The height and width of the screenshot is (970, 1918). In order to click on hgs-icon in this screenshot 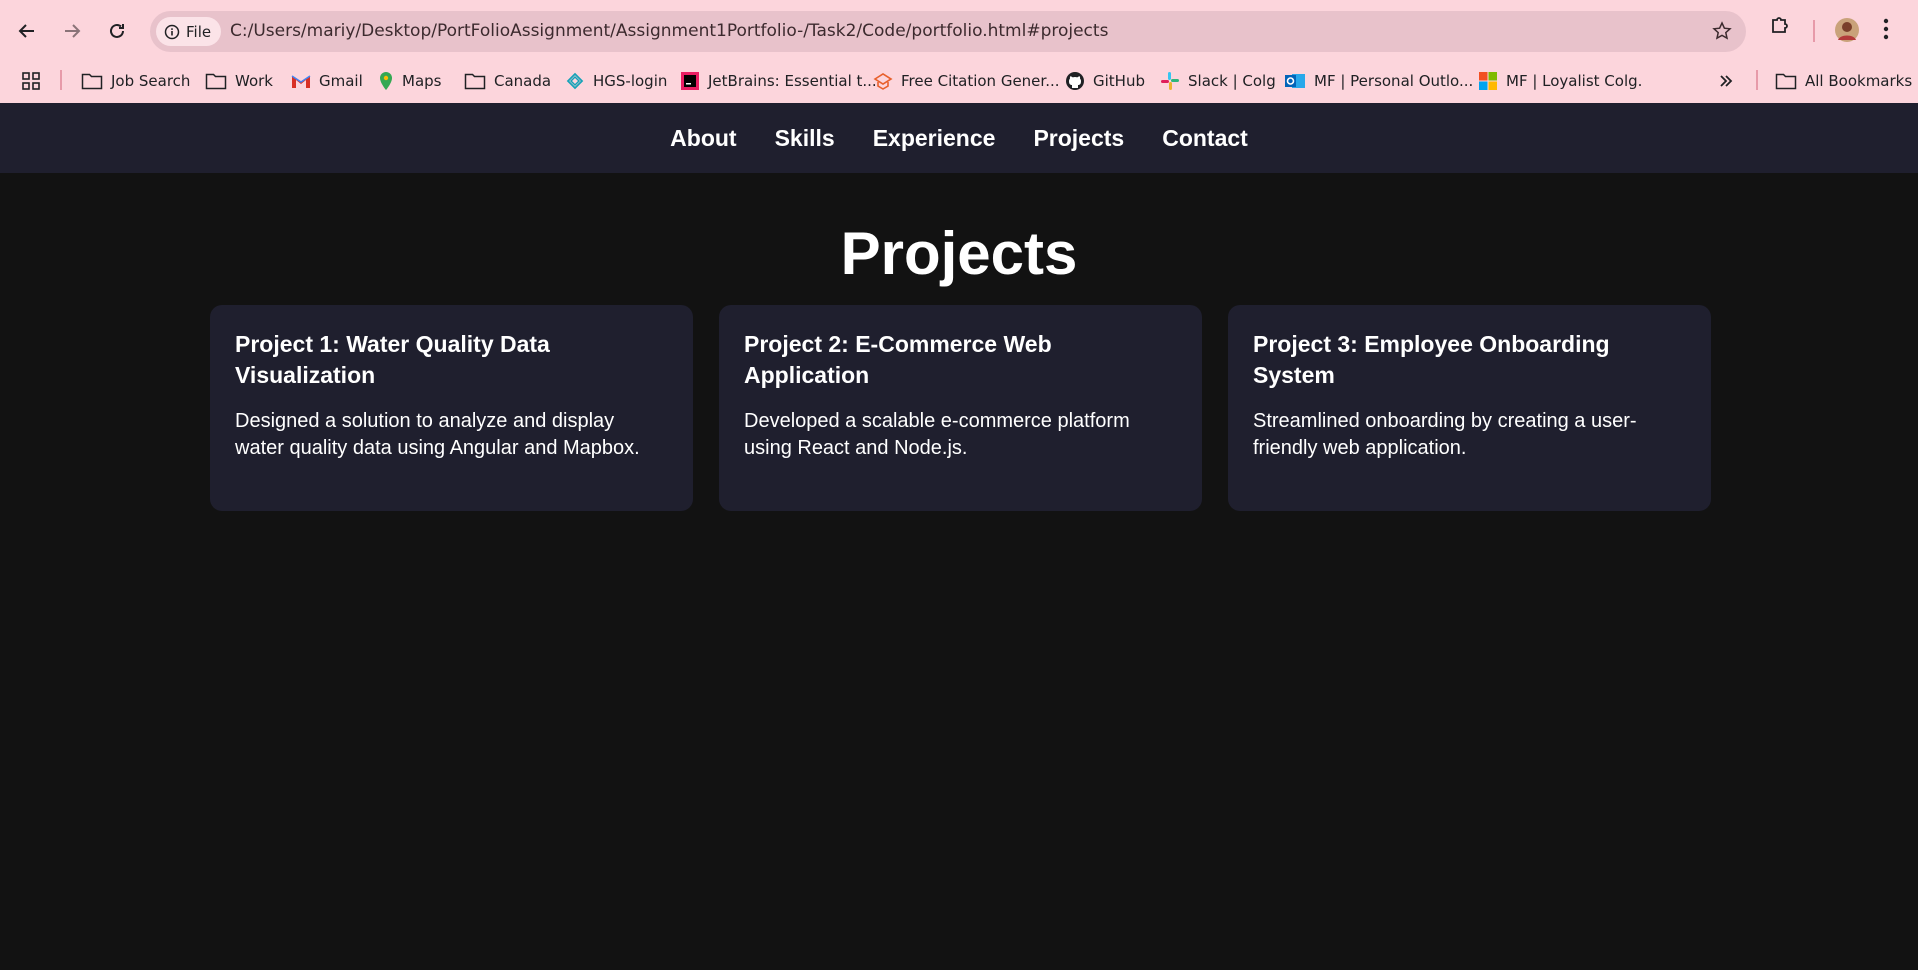, I will do `click(575, 81)`.